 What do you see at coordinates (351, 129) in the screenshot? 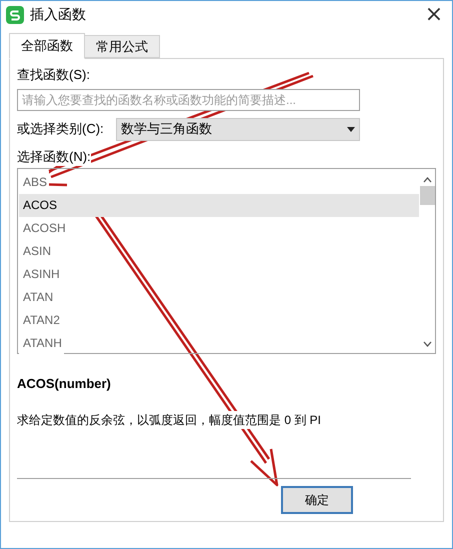
I see `dropdown-caret-icon` at bounding box center [351, 129].